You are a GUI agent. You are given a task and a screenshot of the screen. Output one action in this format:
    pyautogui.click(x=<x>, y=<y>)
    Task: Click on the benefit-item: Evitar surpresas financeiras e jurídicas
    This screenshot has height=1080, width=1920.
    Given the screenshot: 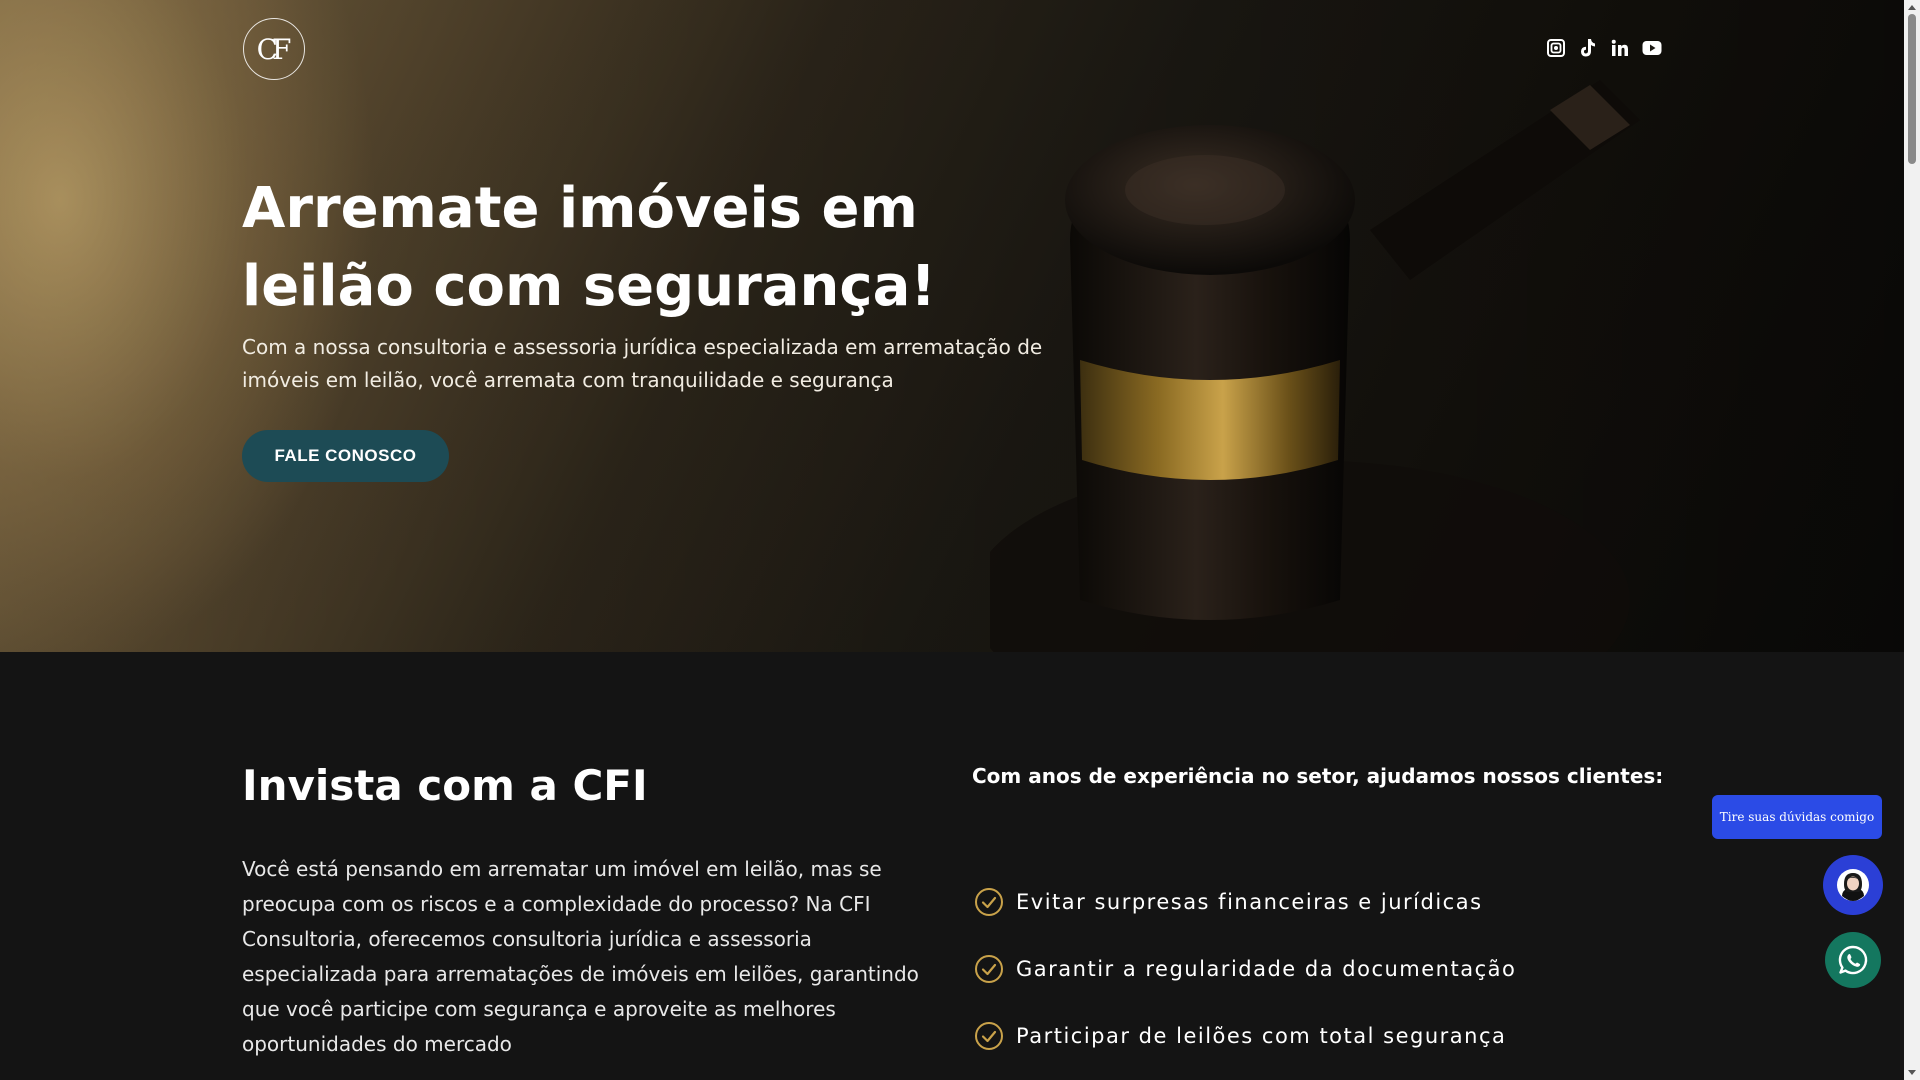 What is the action you would take?
    pyautogui.click(x=1245, y=901)
    